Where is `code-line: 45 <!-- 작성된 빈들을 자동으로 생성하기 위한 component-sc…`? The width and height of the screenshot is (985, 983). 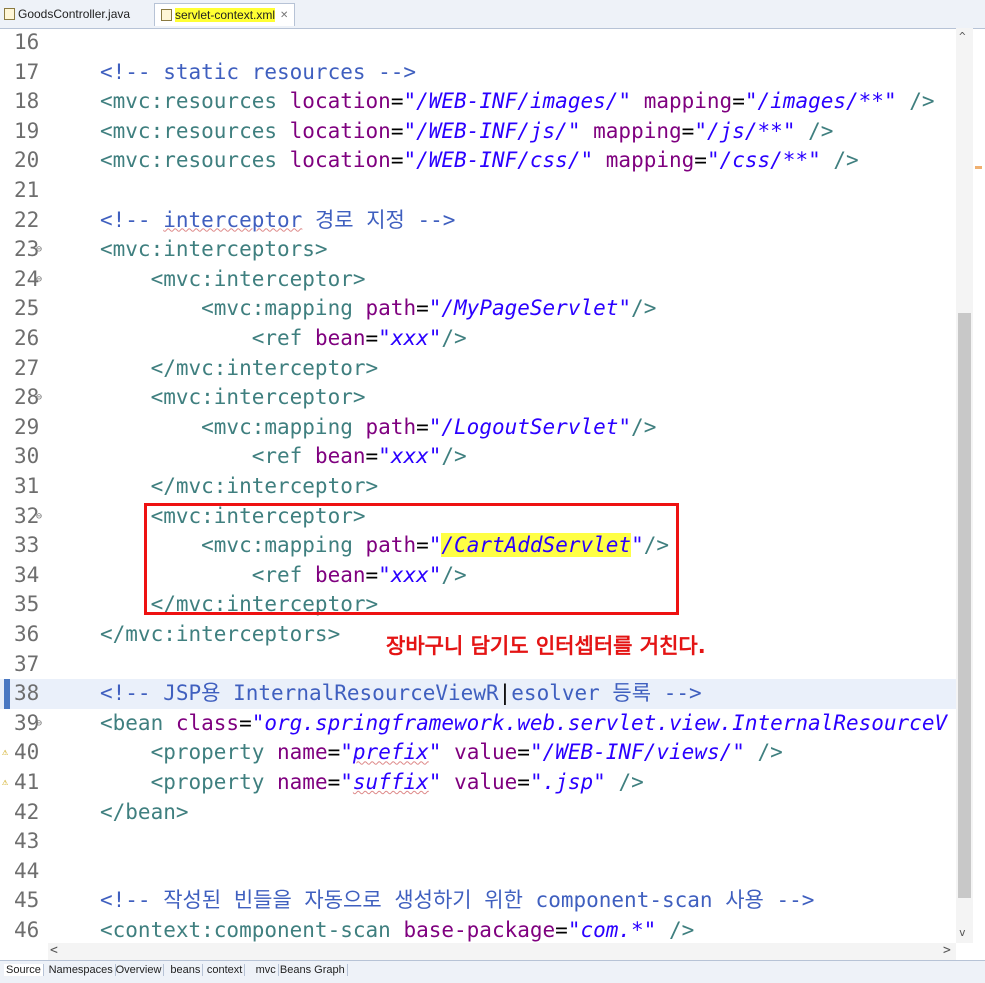 code-line: 45 <!-- 작성된 빈들을 자동으로 생성하기 위한 component-sc… is located at coordinates (478, 901).